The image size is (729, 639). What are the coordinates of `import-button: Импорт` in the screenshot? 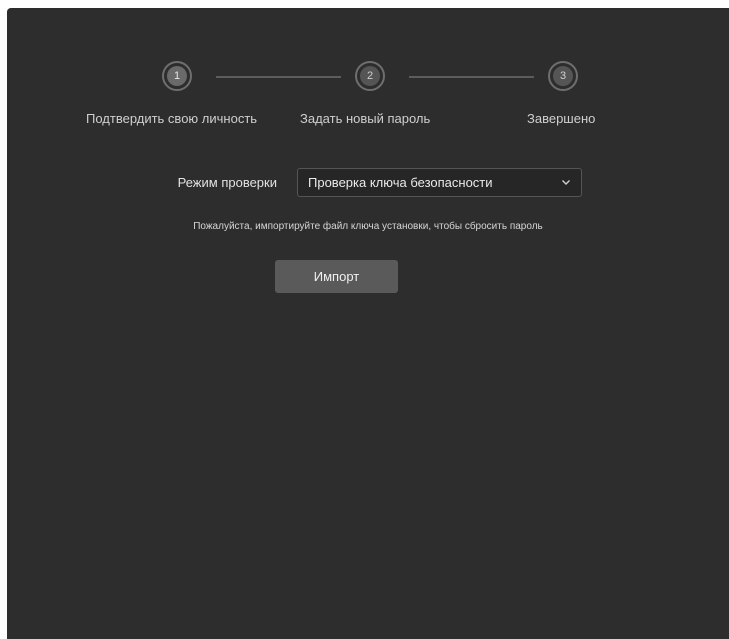 It's located at (336, 276).